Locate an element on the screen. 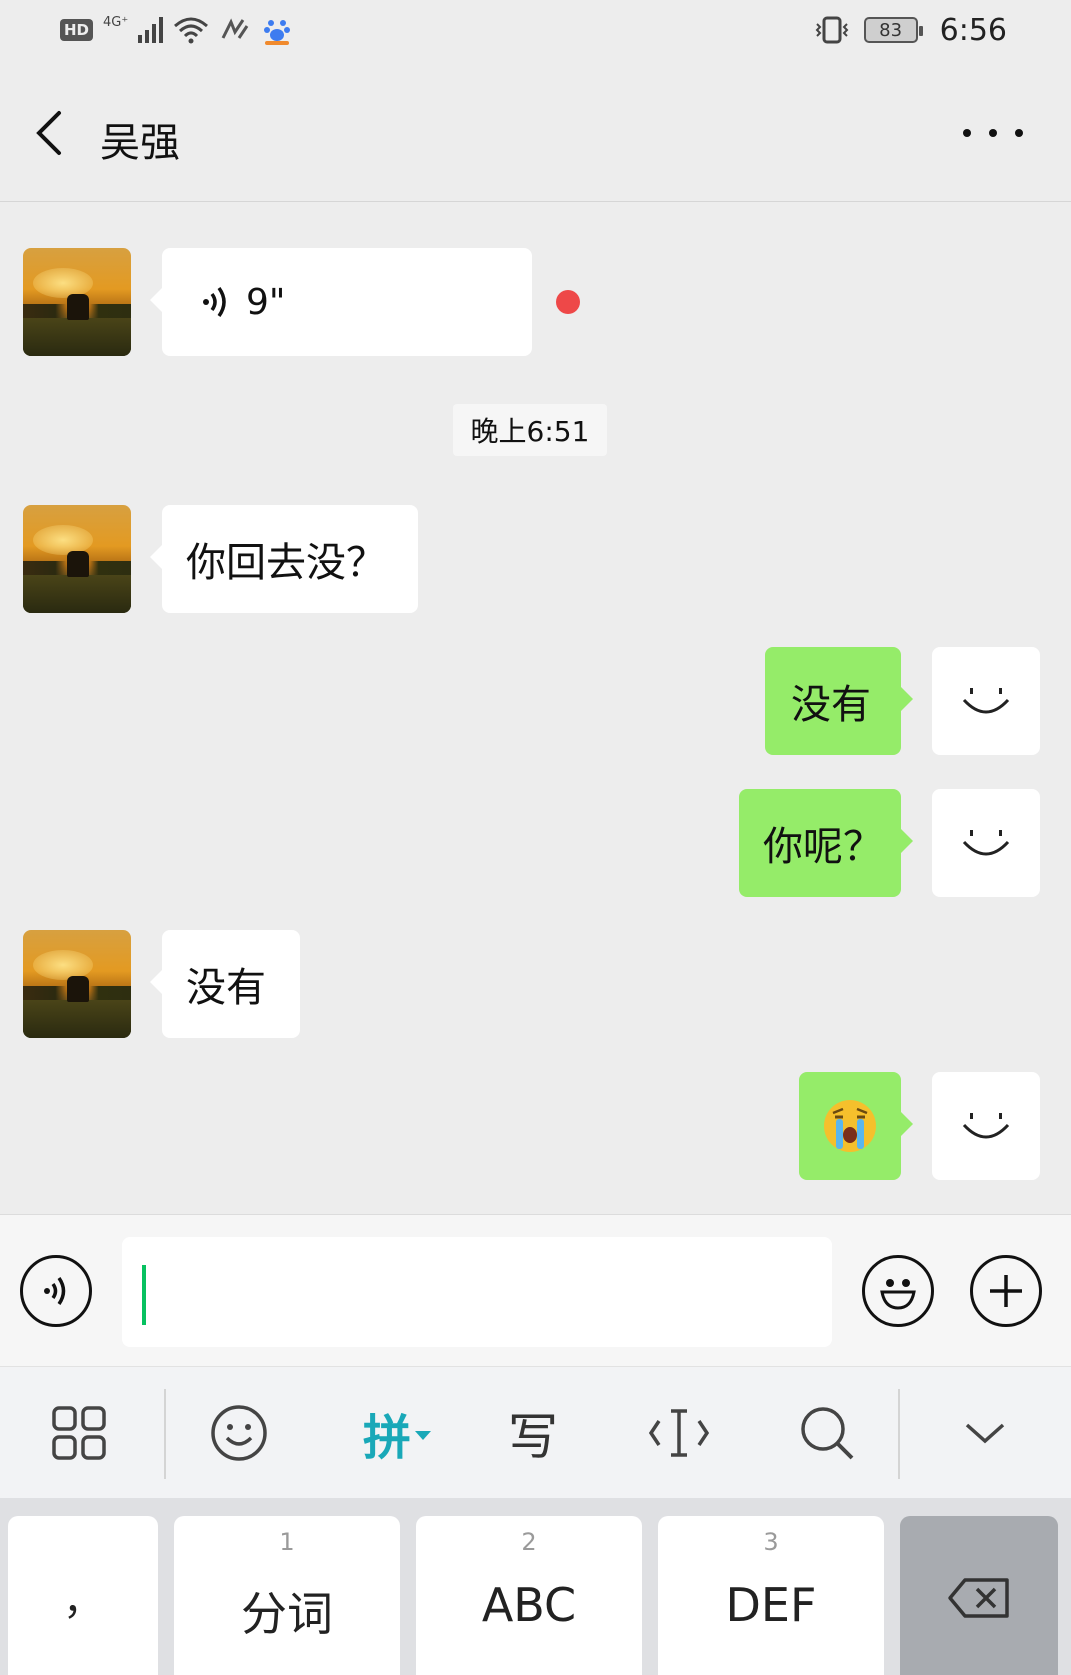  search-icon is located at coordinates (827, 1433).